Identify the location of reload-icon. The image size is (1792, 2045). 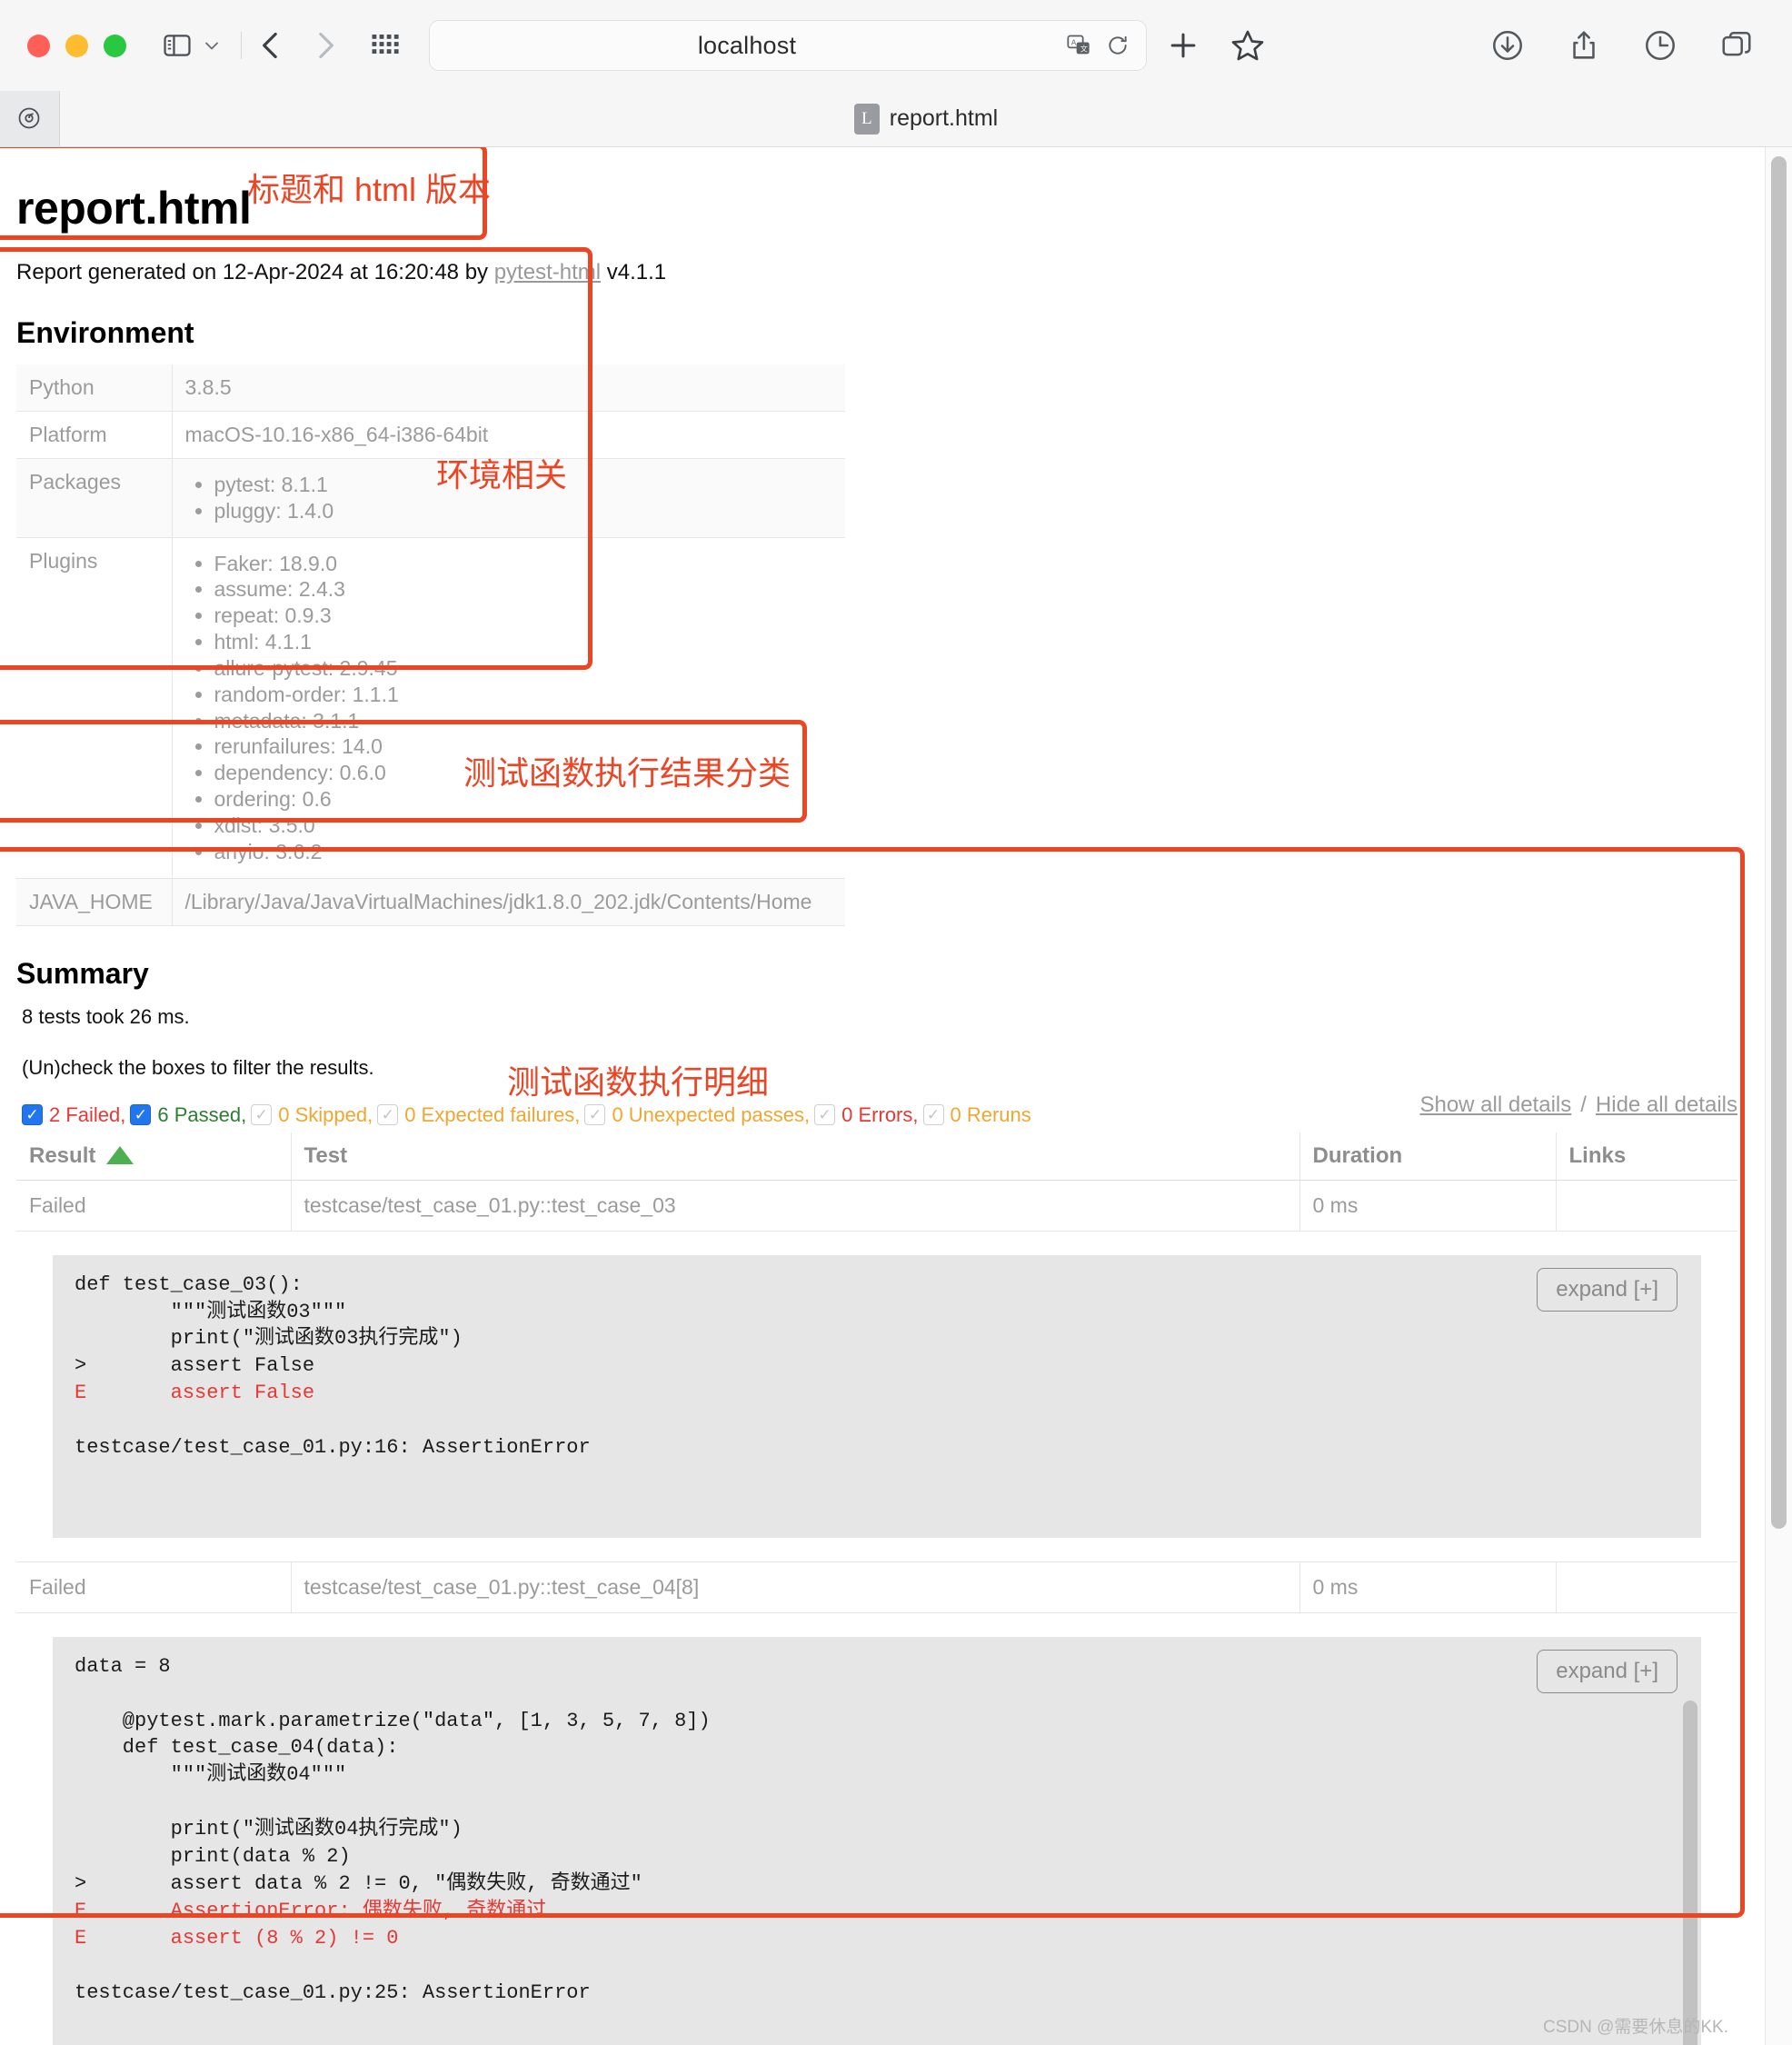
(1117, 45).